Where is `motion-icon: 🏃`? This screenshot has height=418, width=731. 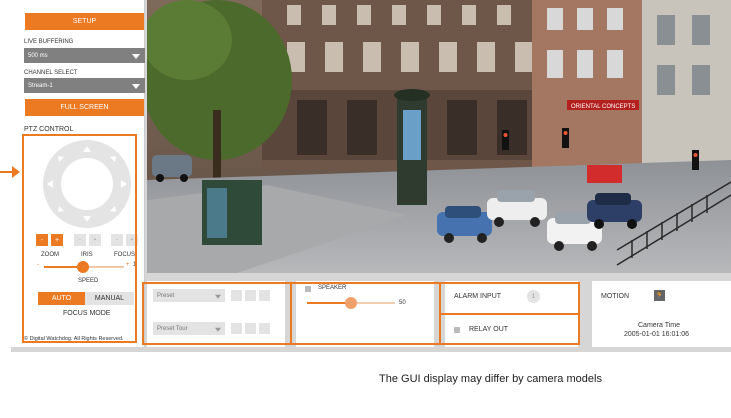
motion-icon: 🏃 is located at coordinates (659, 295).